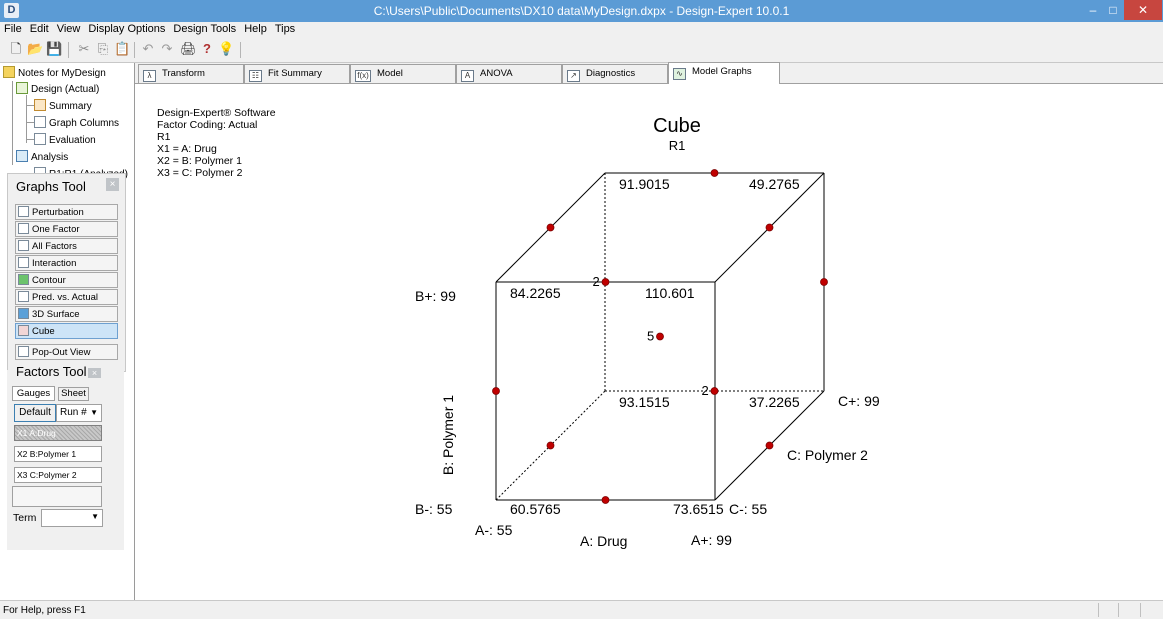 This screenshot has width=1163, height=619. I want to click on tree-item-evaluation: Evaluation, so click(65, 140).